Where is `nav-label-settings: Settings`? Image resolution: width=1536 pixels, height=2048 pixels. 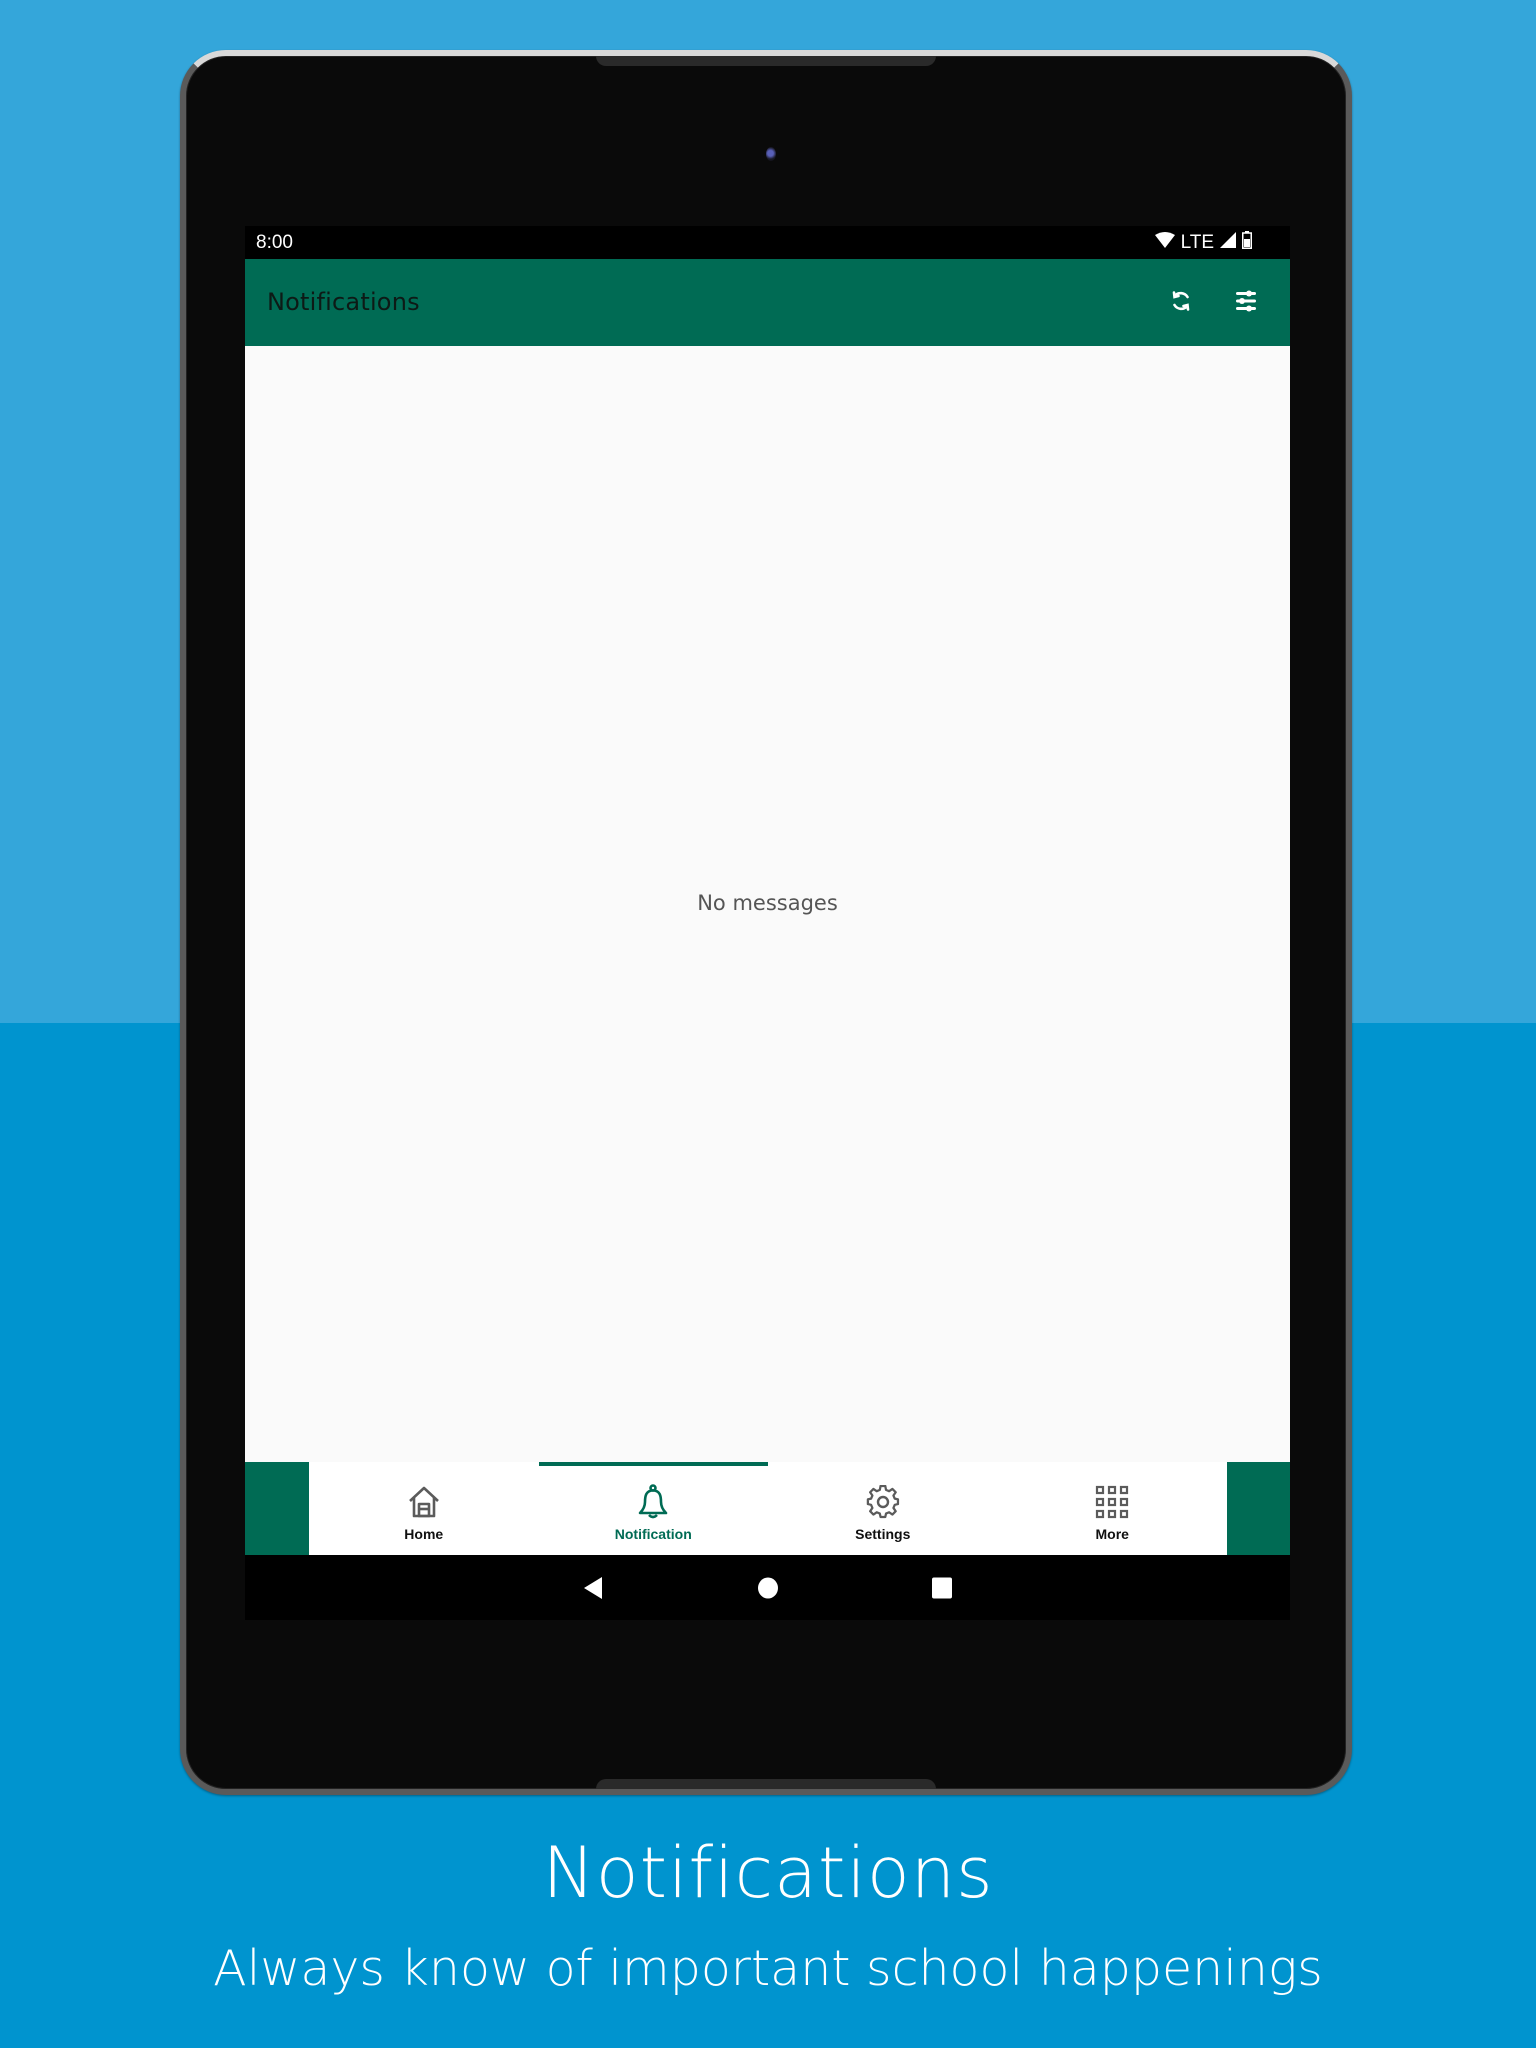 nav-label-settings: Settings is located at coordinates (883, 1534).